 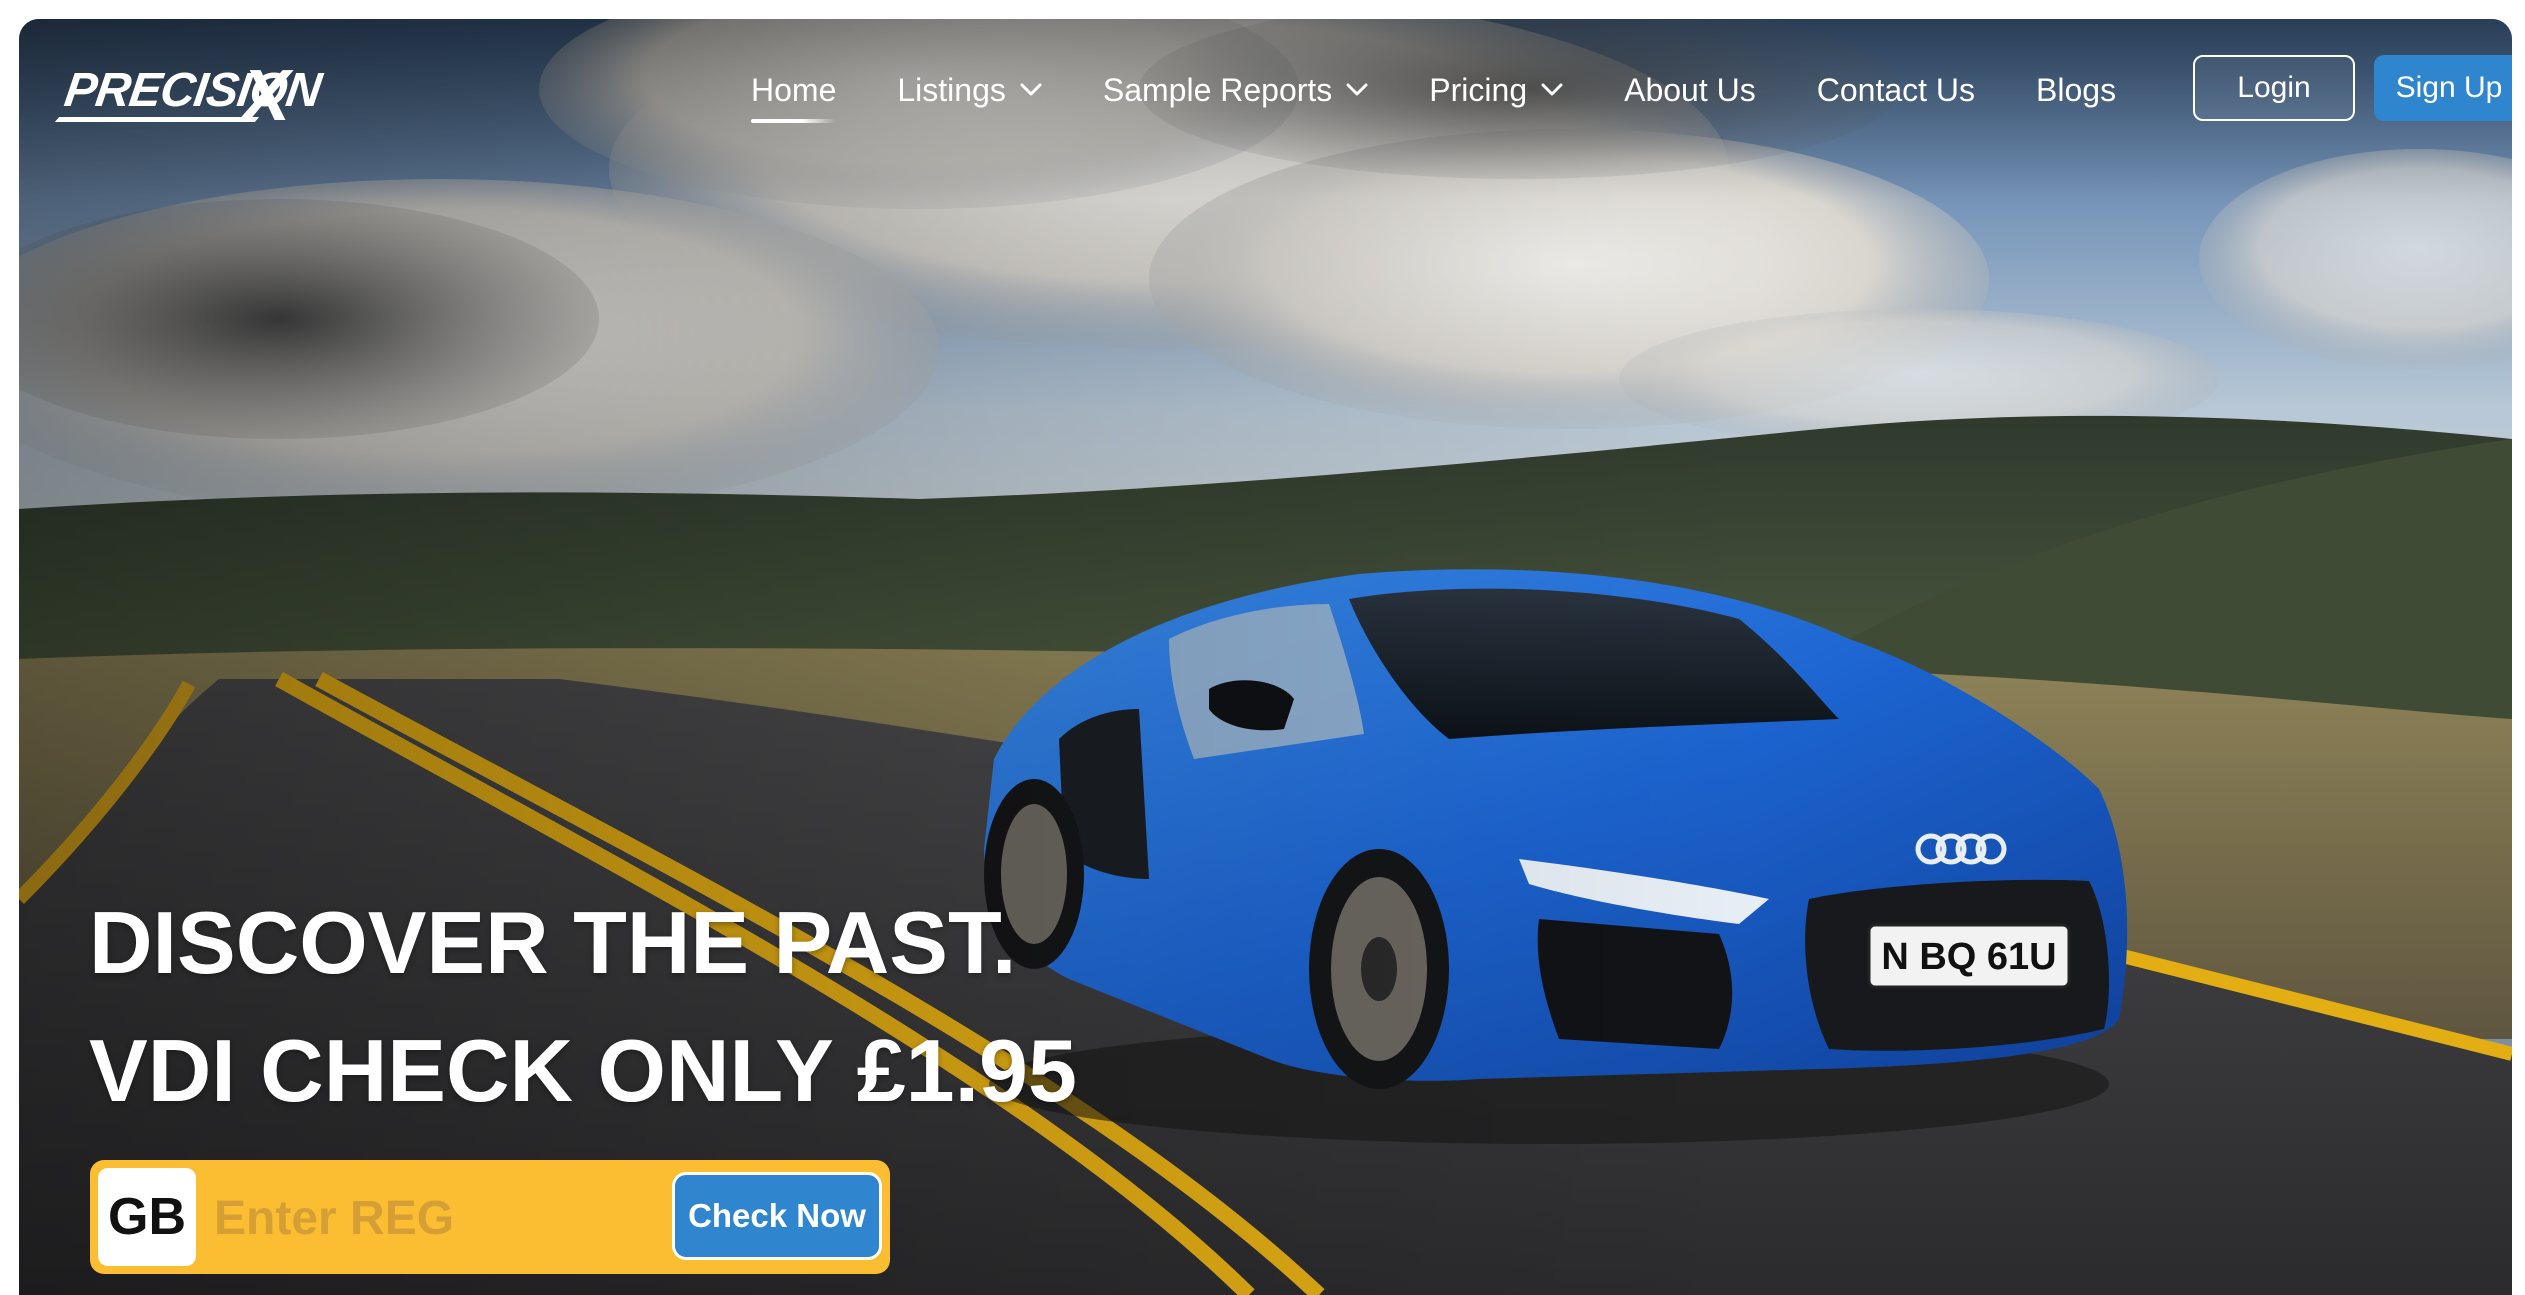 I want to click on nav-item-label: Home, so click(x=794, y=89).